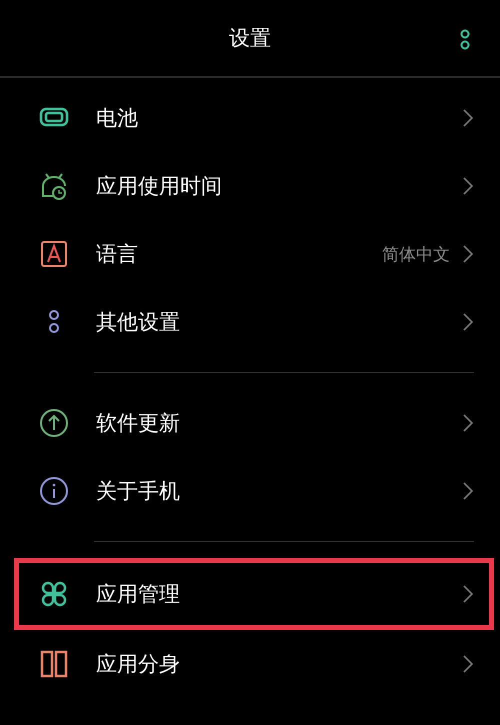 This screenshot has width=500, height=725. What do you see at coordinates (250, 322) in the screenshot?
I see `settings-item: 其他设置` at bounding box center [250, 322].